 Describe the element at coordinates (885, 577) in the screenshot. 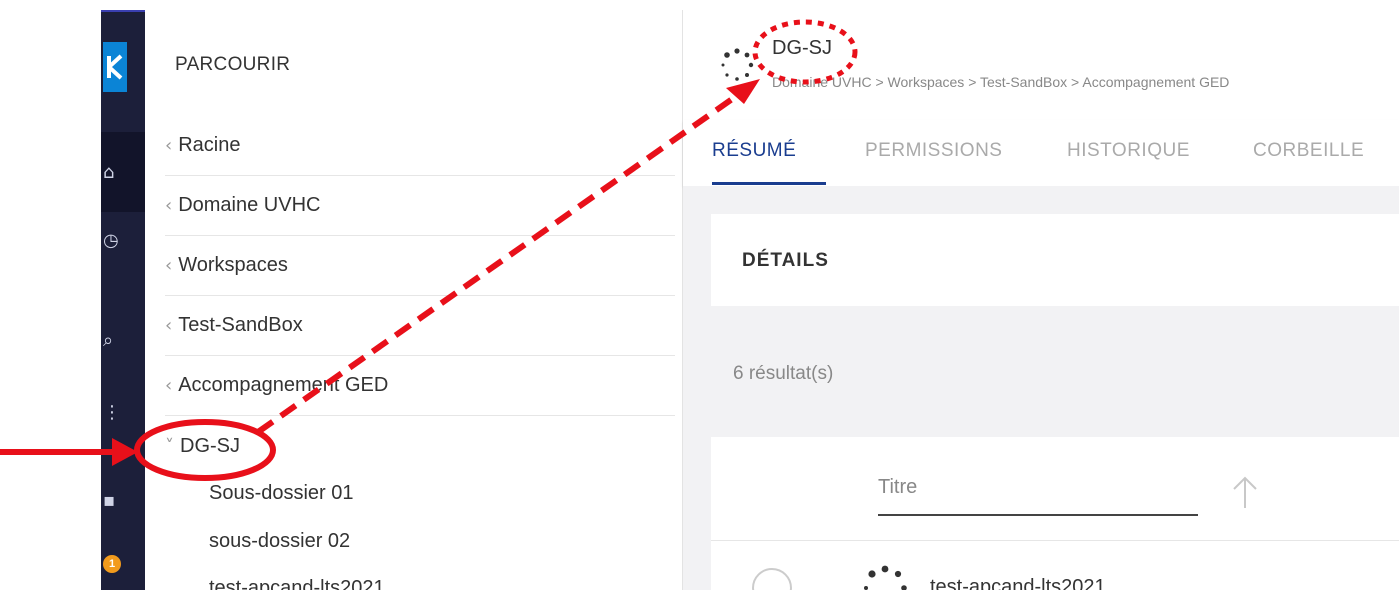

I see `row-spinner-icon` at that location.